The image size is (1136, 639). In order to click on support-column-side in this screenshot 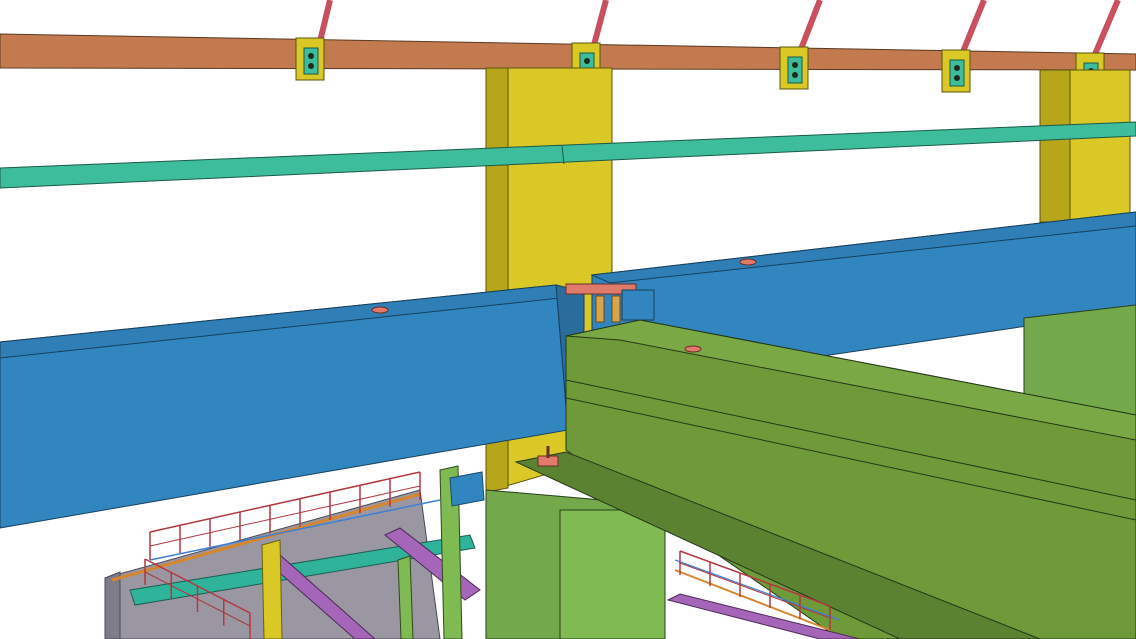, I will do `click(612, 574)`.